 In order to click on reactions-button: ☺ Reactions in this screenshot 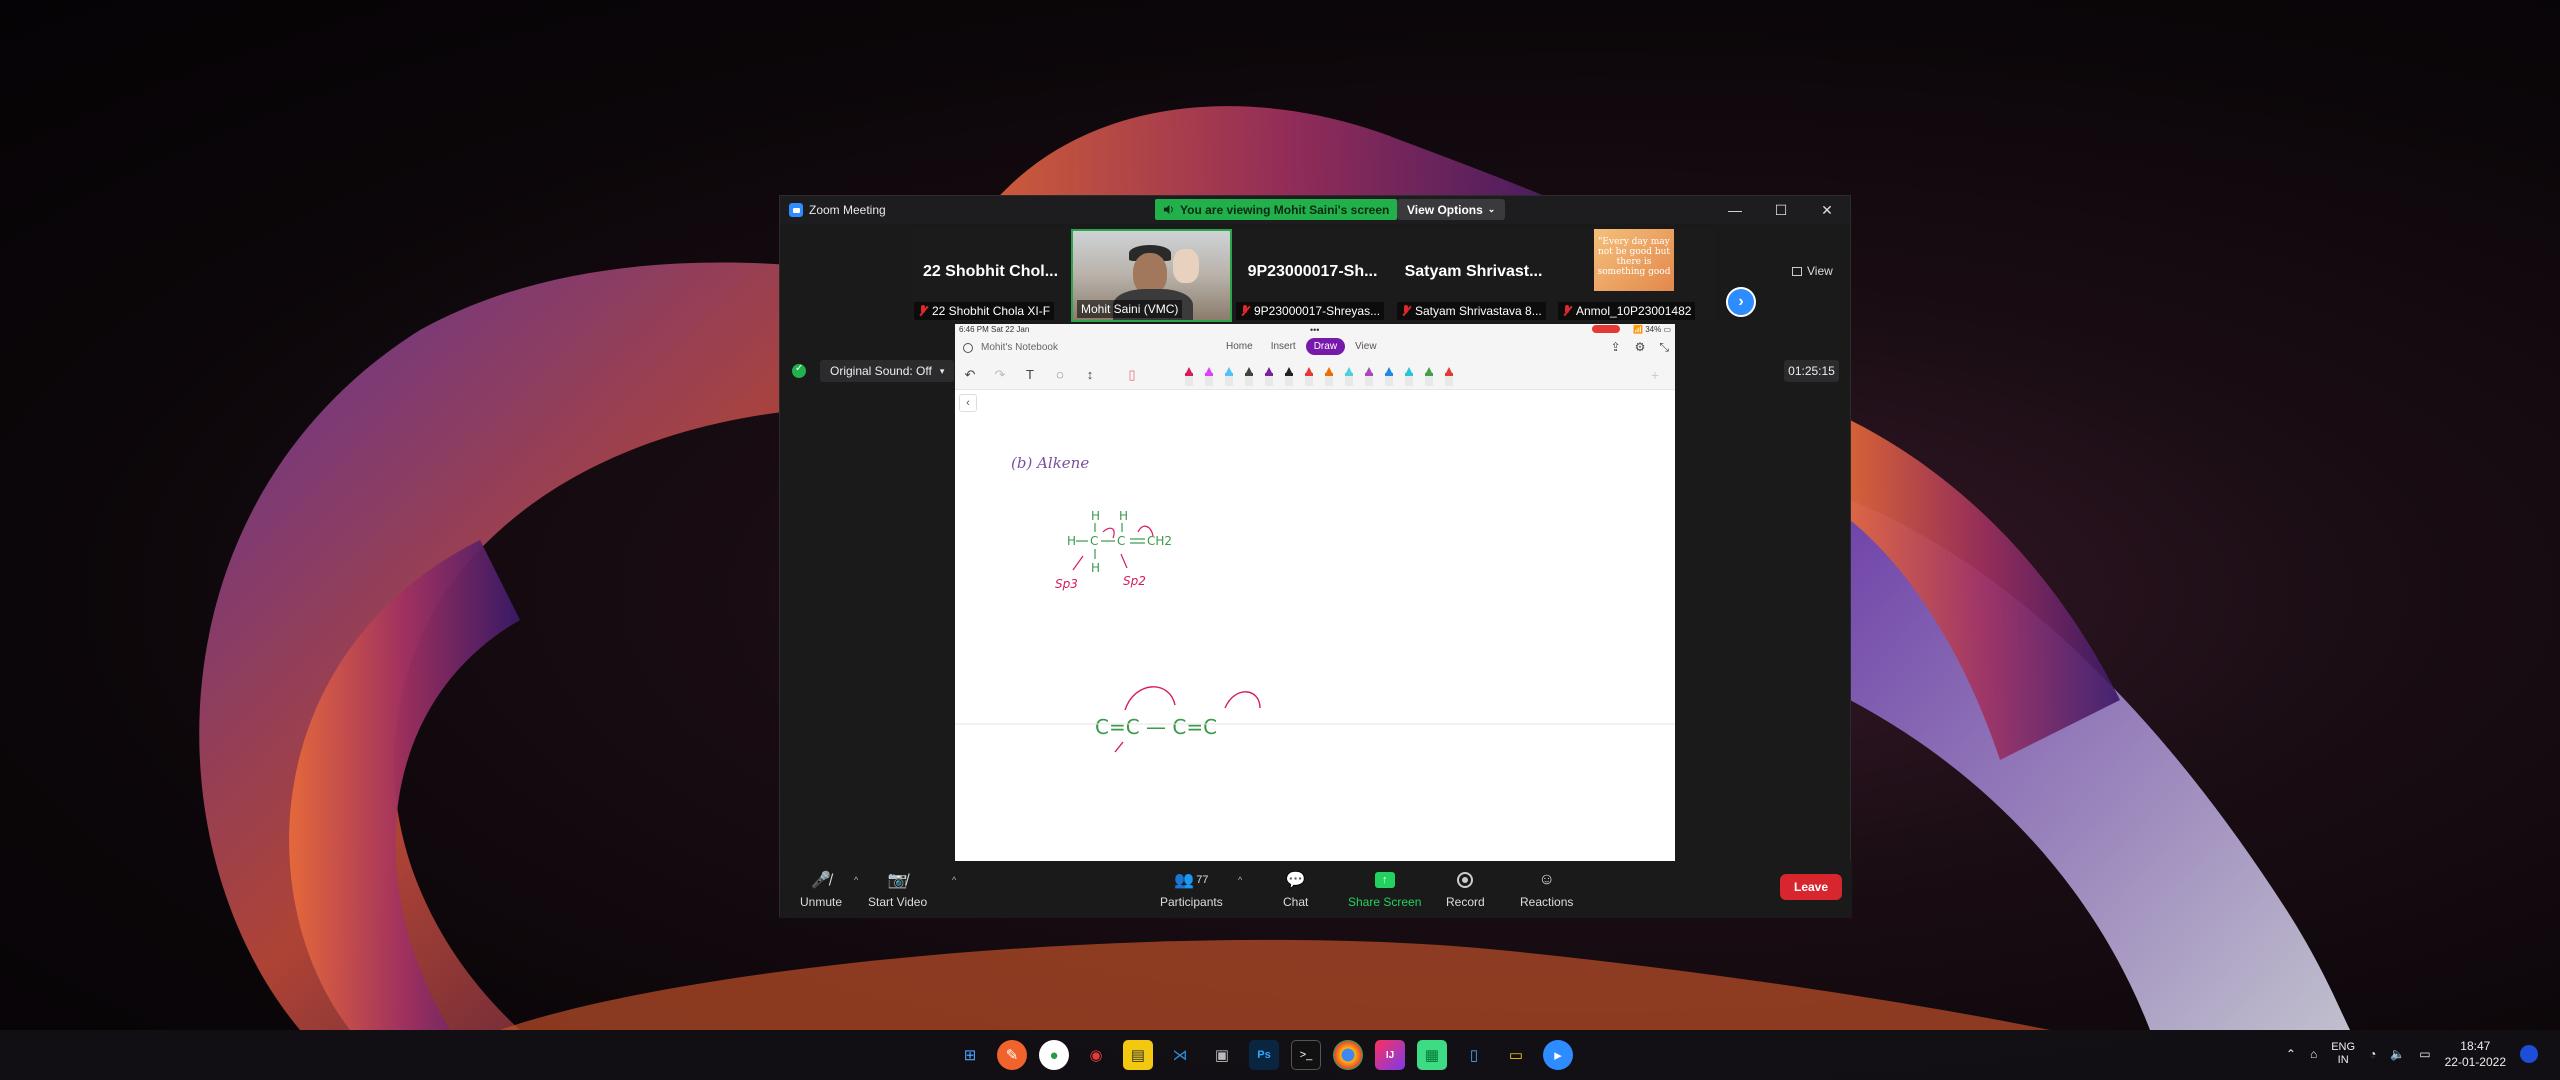, I will do `click(1546, 889)`.